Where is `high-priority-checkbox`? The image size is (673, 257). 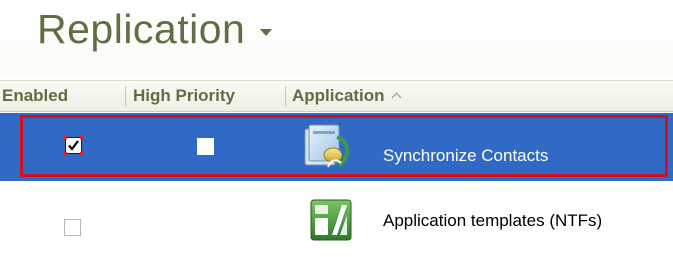 high-priority-checkbox is located at coordinates (205, 146).